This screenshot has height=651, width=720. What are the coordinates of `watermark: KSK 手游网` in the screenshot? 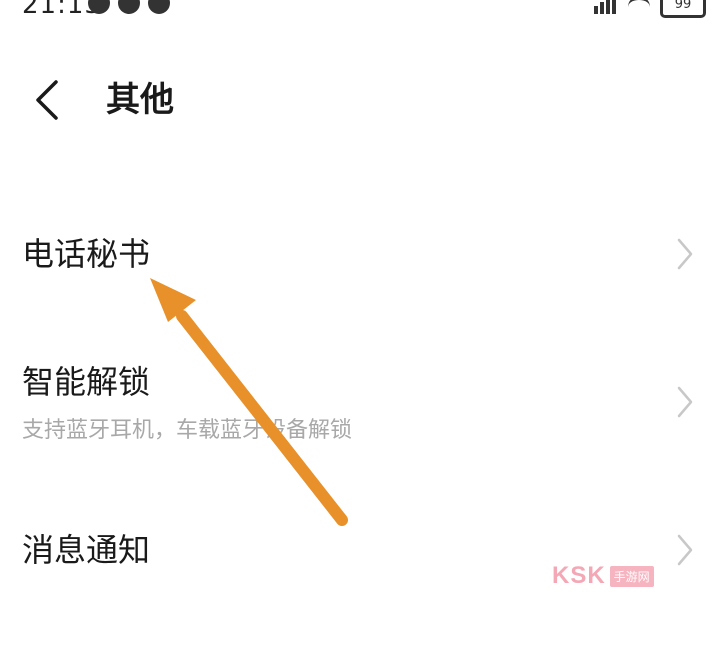 It's located at (603, 576).